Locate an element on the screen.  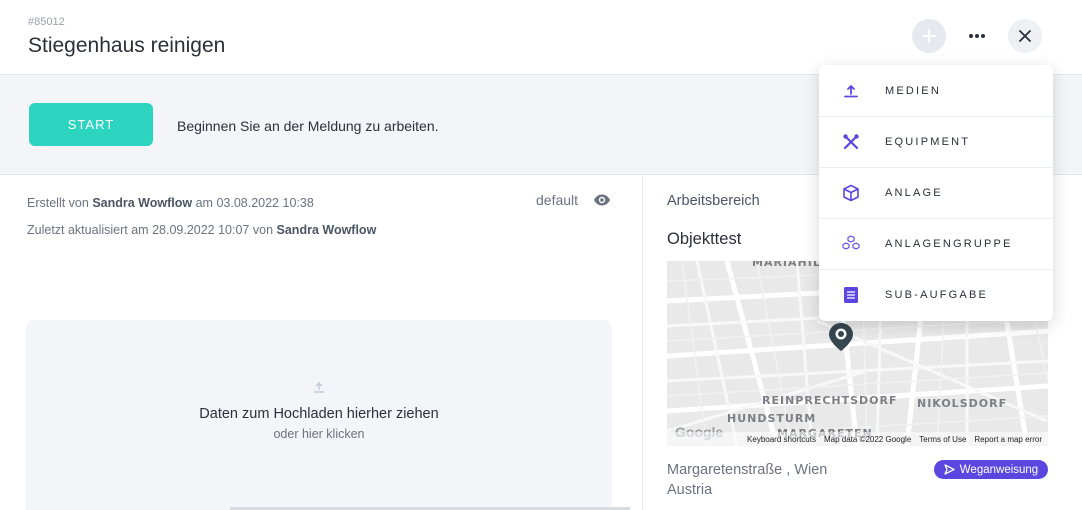
menu-item-label: MEDIEN is located at coordinates (913, 90).